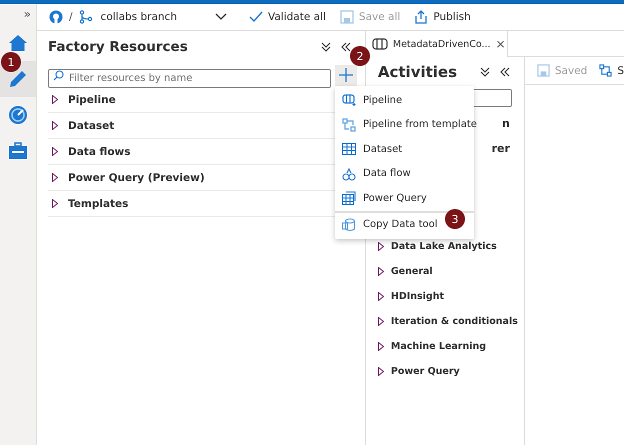 This screenshot has width=624, height=445. I want to click on toolbar-button: S, so click(611, 70).